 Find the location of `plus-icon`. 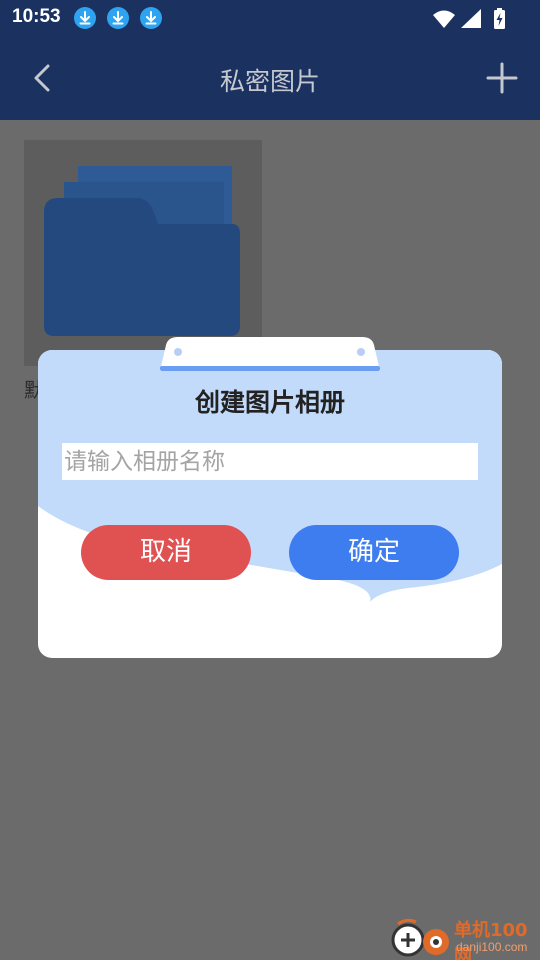

plus-icon is located at coordinates (502, 78).